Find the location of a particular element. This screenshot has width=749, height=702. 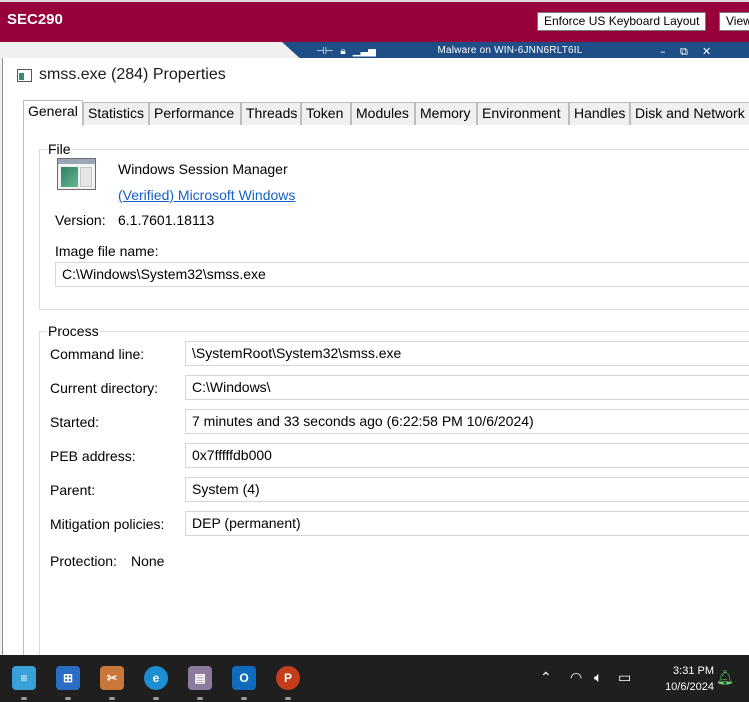

connection-title: Malware on WIN-6JNN6RLT6IL is located at coordinates (510, 50).